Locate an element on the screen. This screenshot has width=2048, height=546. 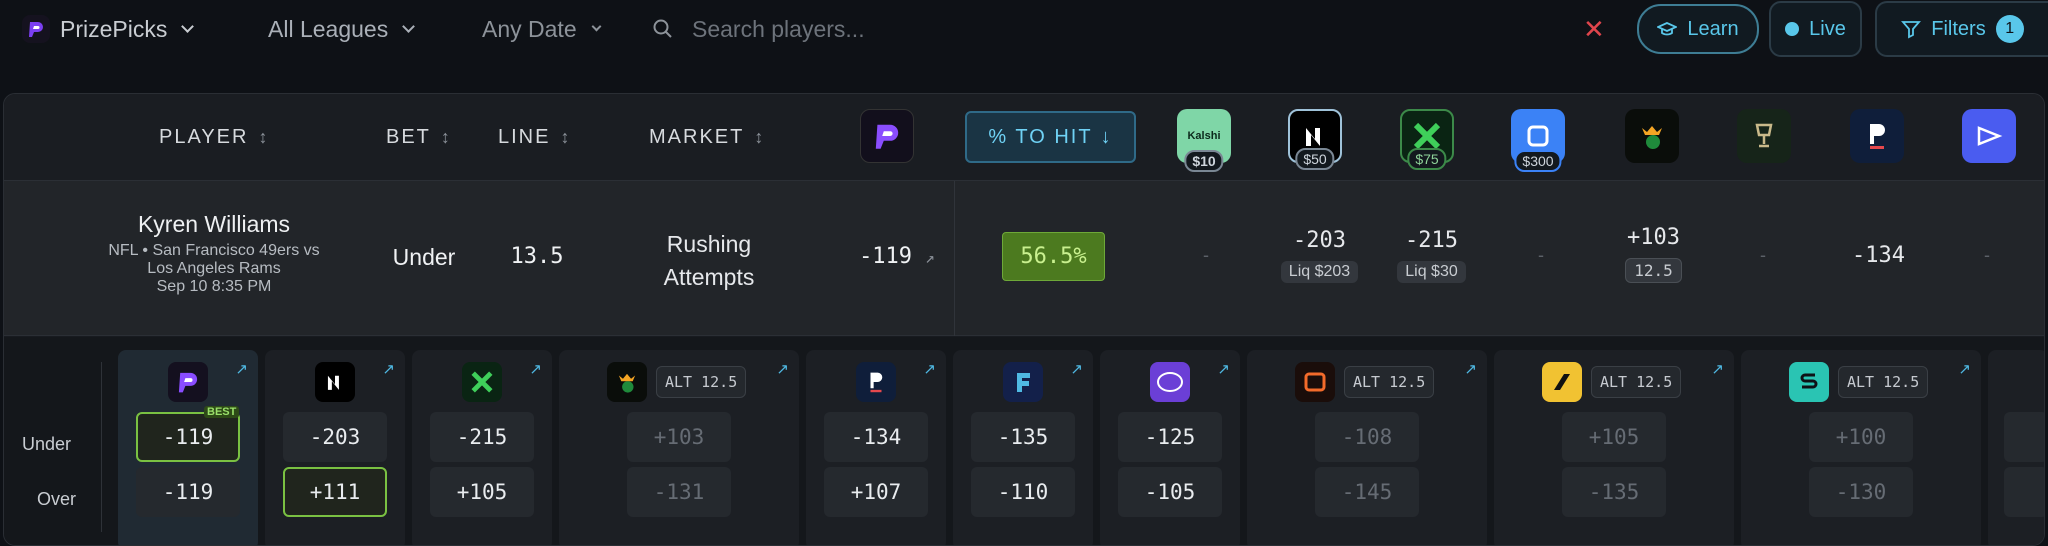
game-time: Sep 10 8:35 PM is located at coordinates (214, 286).